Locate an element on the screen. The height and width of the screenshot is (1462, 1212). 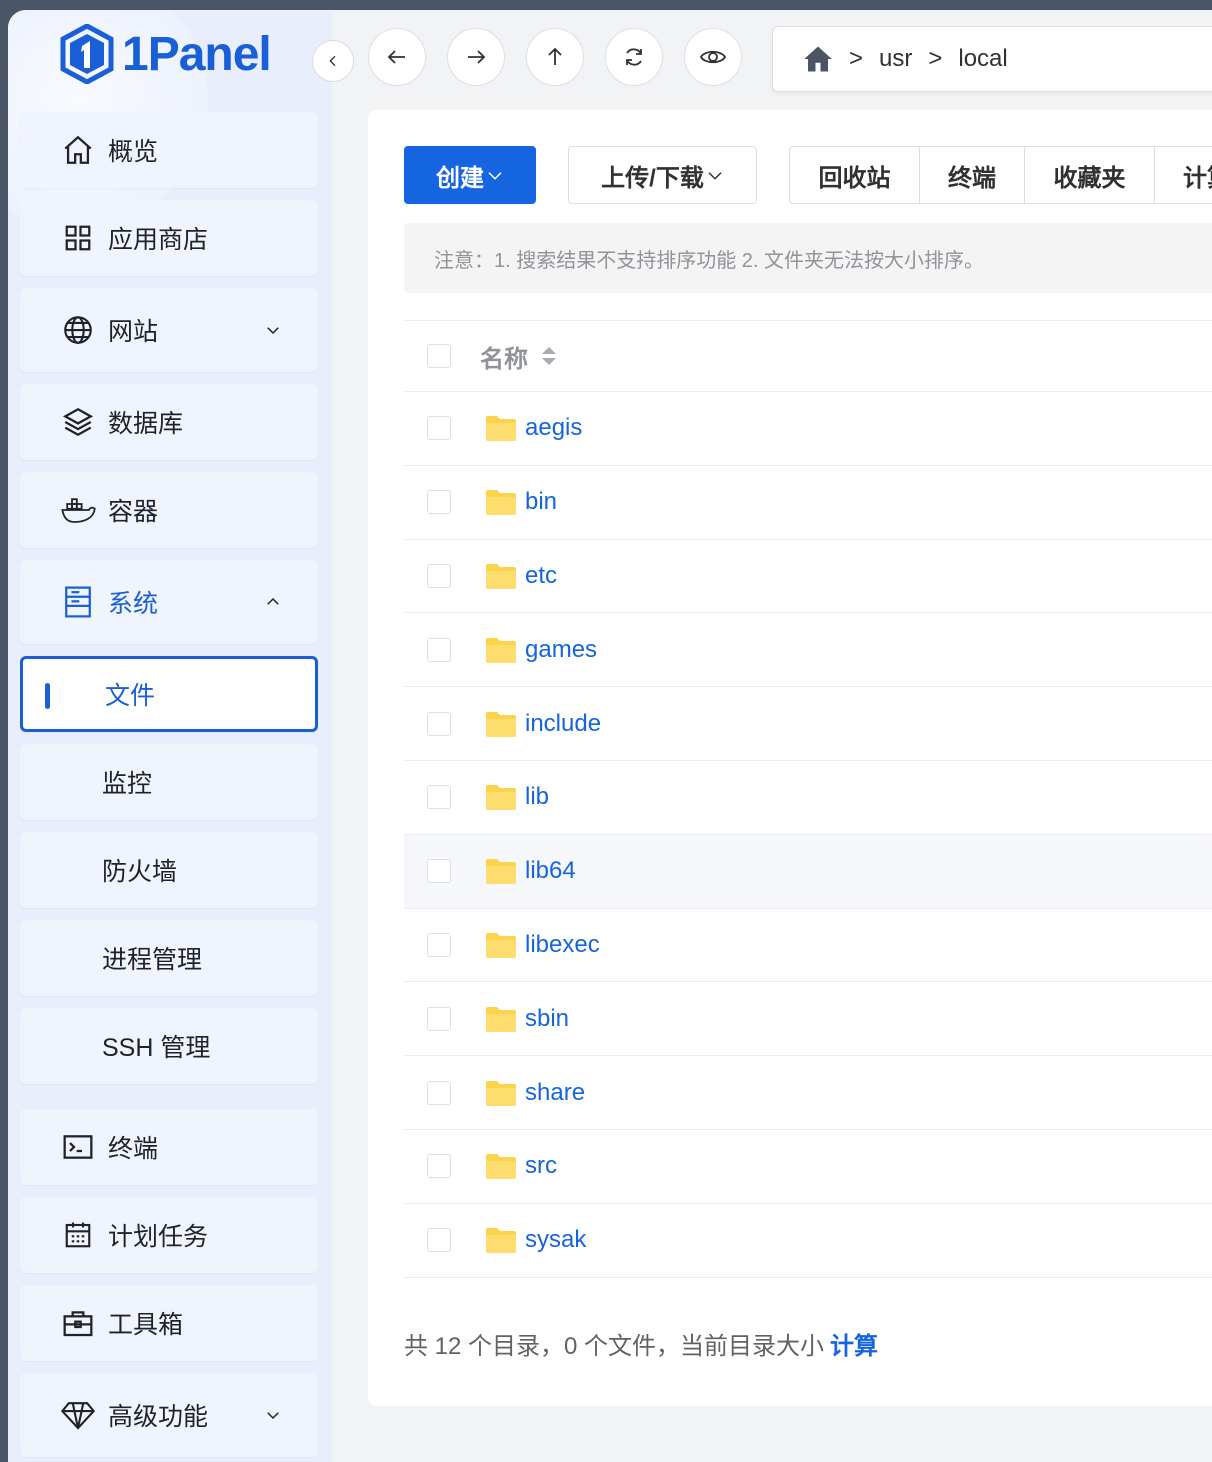
back-button is located at coordinates (397, 57).